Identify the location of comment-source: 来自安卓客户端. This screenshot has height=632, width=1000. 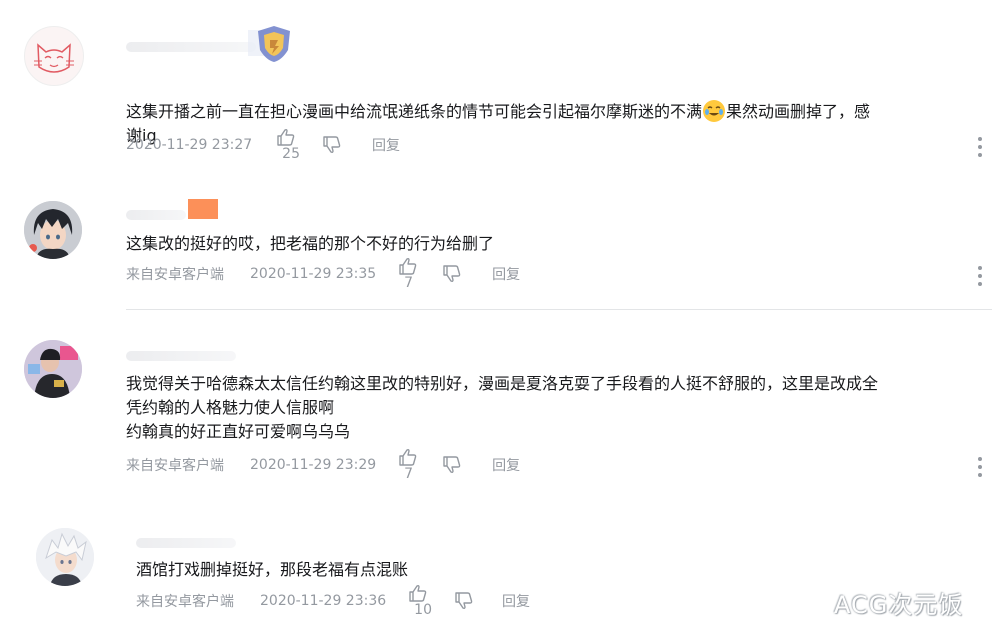
(185, 602).